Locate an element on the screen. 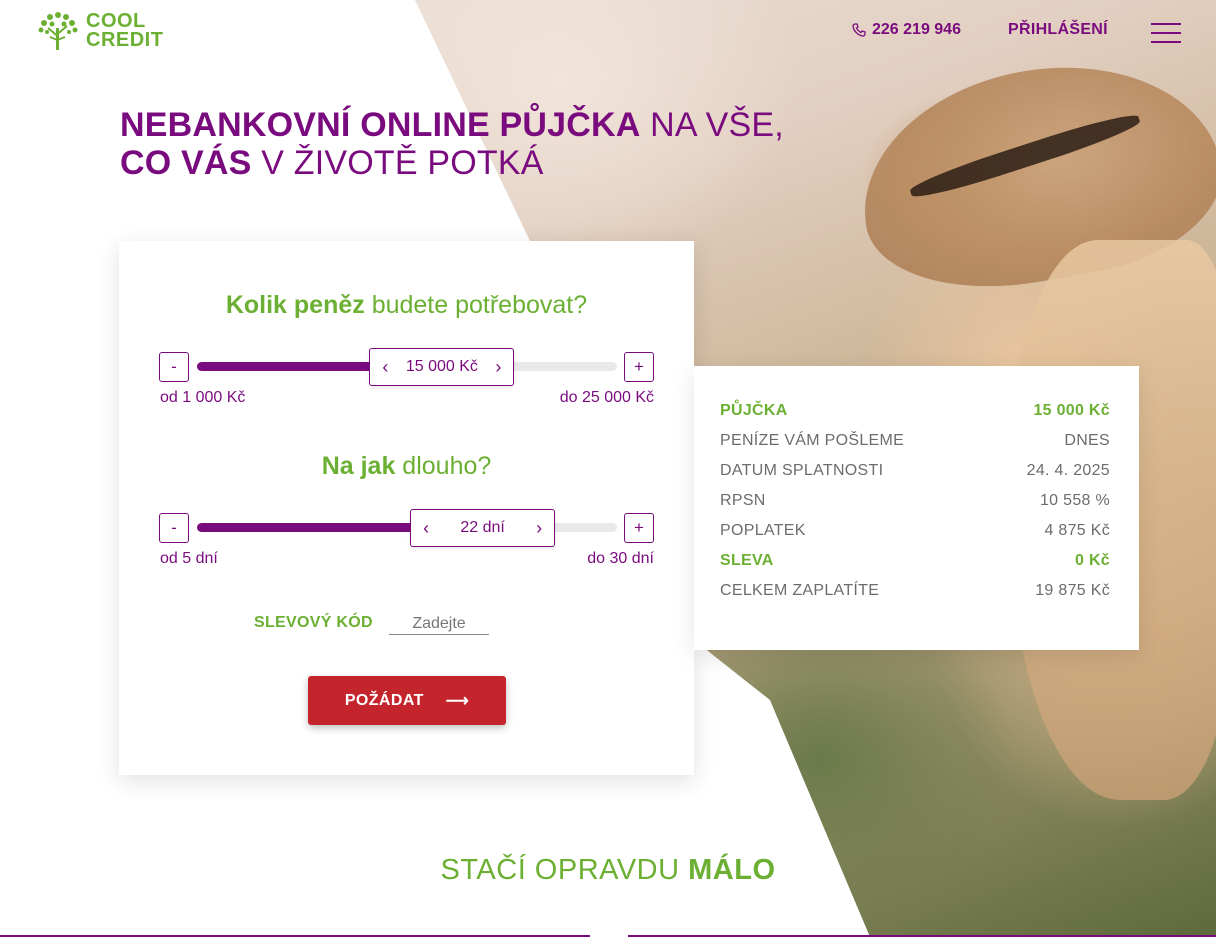 The image size is (1216, 937). section-title: STAČÍ OPRAVDU MÁLO is located at coordinates (608, 870).